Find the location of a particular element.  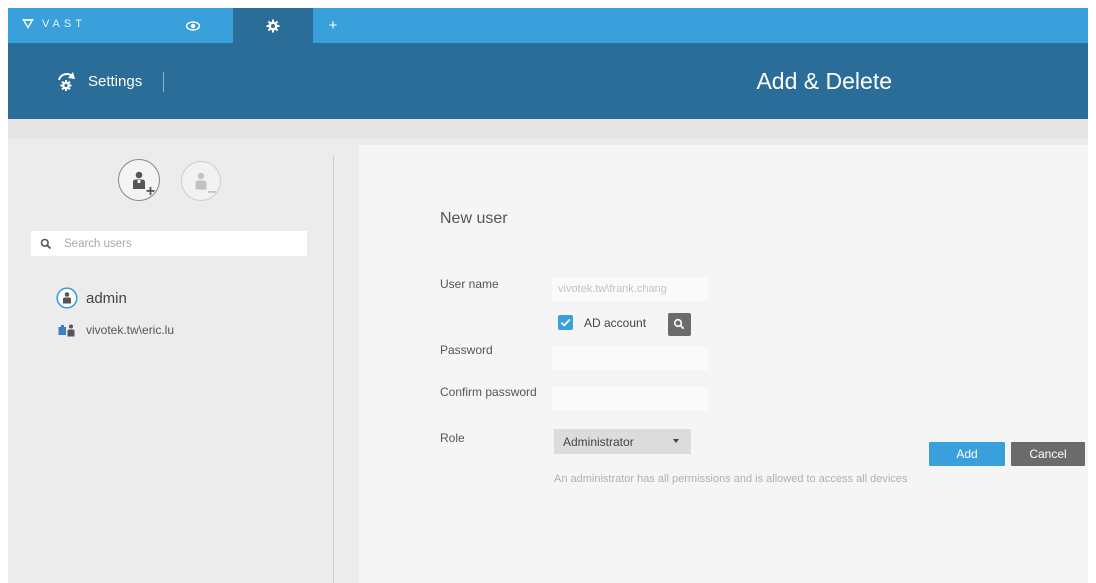

dropdown-caret-icon is located at coordinates (676, 441).